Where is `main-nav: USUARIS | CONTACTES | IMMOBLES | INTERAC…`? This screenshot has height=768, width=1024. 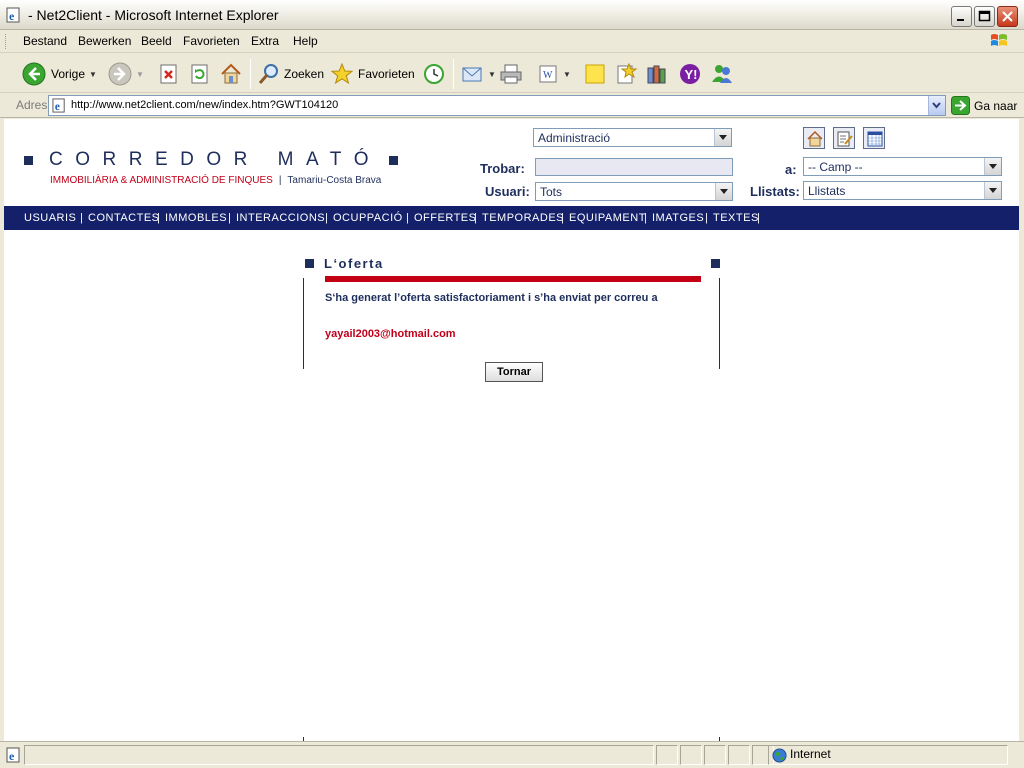 main-nav: USUARIS | CONTACTES | IMMOBLES | INTERAC… is located at coordinates (511, 218).